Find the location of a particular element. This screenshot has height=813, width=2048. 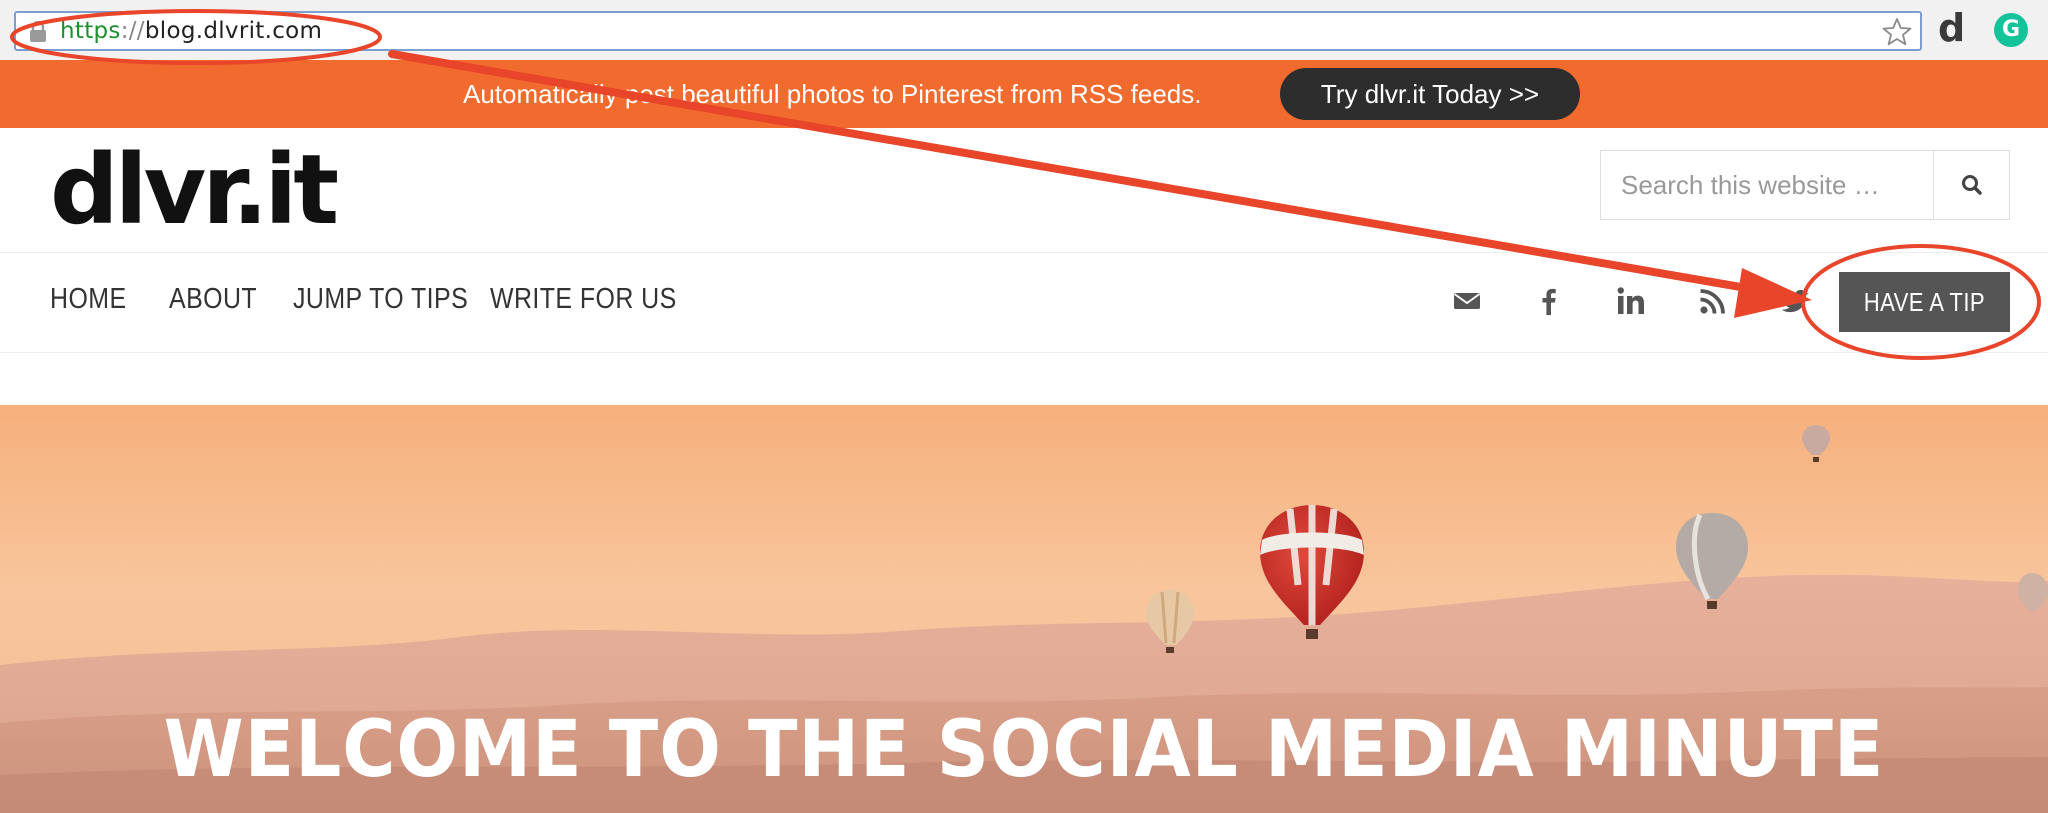

have-a-tip-label: HAVE A TIP is located at coordinates (1924, 302).